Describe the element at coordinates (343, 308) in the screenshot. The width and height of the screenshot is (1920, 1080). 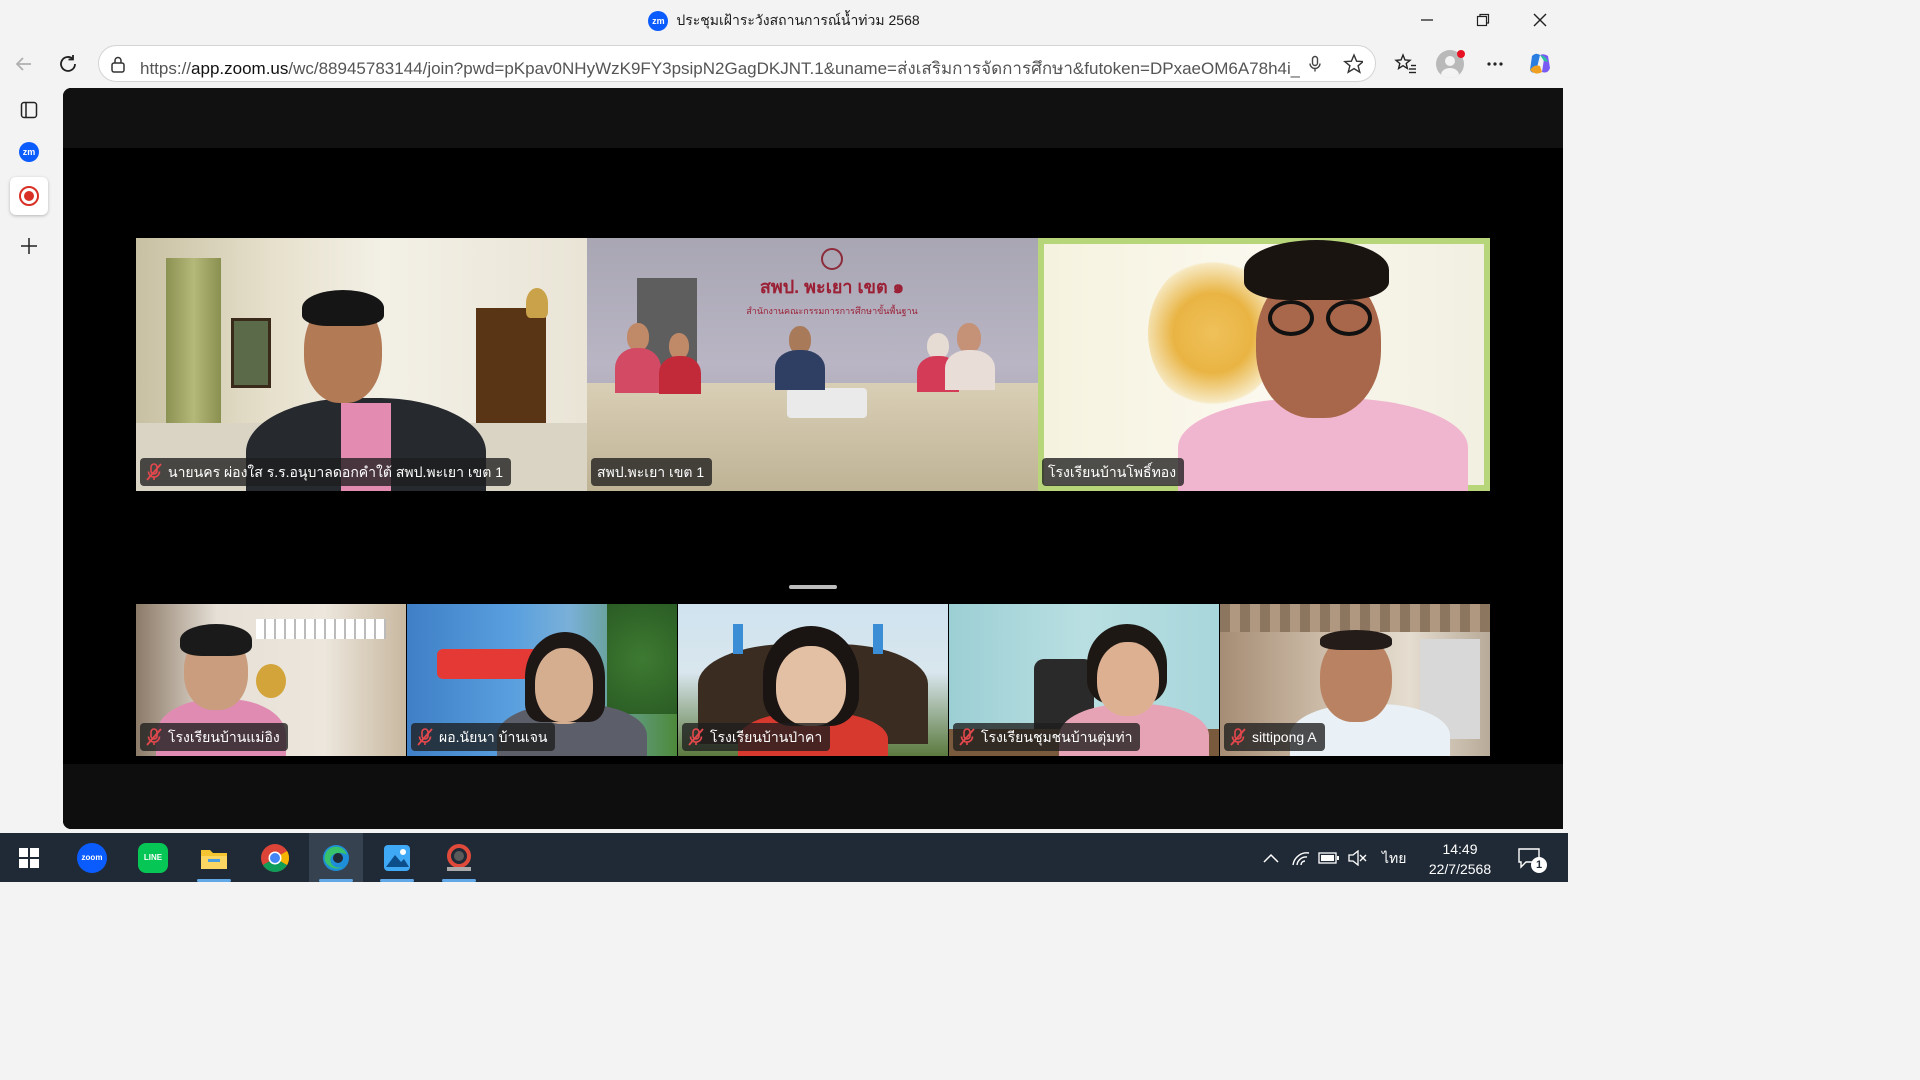
I see `person-hair` at that location.